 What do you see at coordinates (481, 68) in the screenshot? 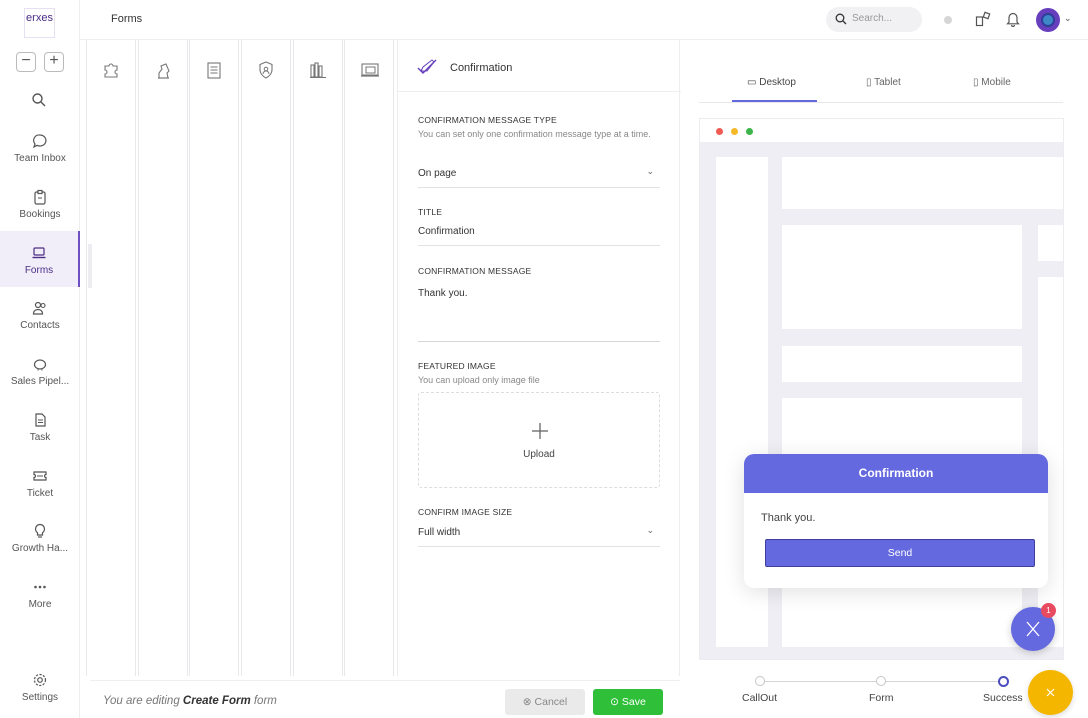
I see `panel-heading: Confirmation` at bounding box center [481, 68].